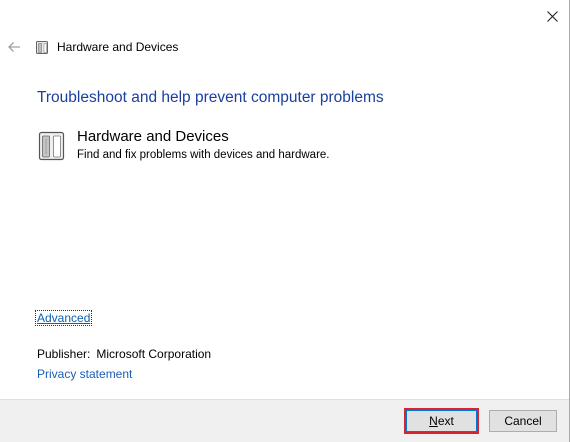 Image resolution: width=570 pixels, height=442 pixels. I want to click on item-title: Hardware and Devices, so click(153, 136).